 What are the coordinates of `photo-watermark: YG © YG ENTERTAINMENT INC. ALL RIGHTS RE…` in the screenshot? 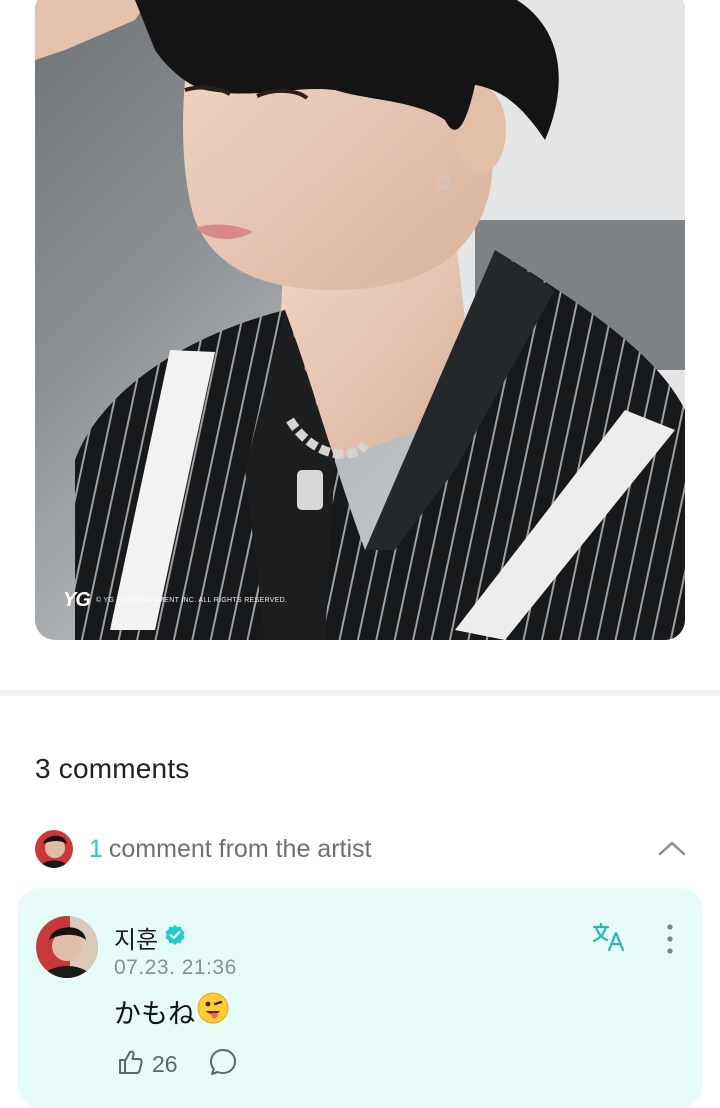 It's located at (175, 600).